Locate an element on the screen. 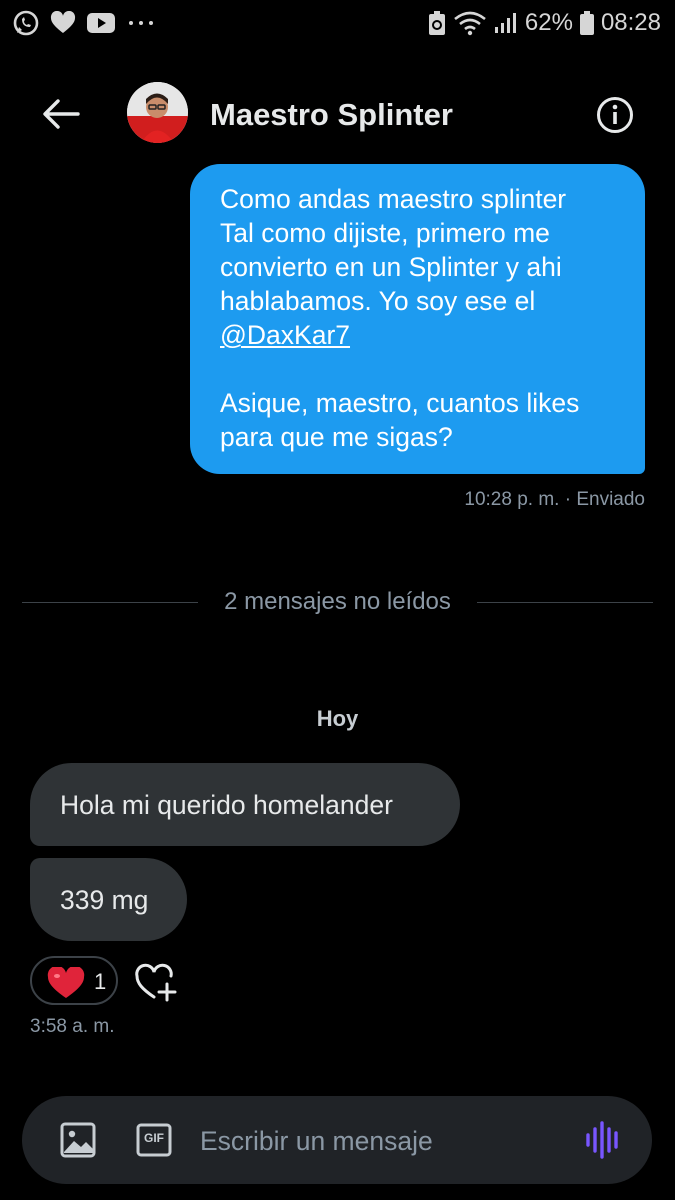  incoming-message: Hola mi querido homelander is located at coordinates (245, 804).